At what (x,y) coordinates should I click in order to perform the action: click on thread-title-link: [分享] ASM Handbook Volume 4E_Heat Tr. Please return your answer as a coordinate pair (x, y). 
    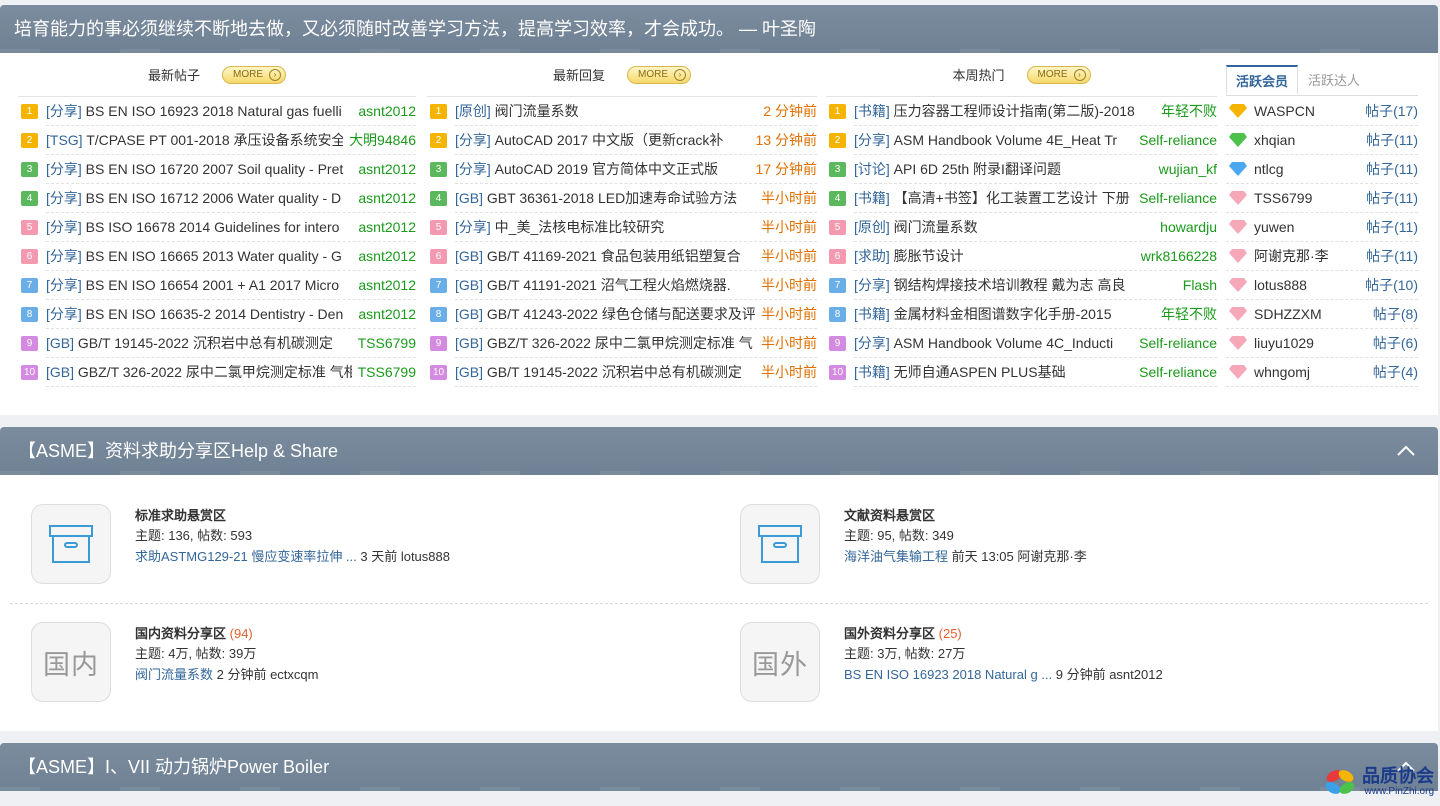
    Looking at the image, I should click on (993, 140).